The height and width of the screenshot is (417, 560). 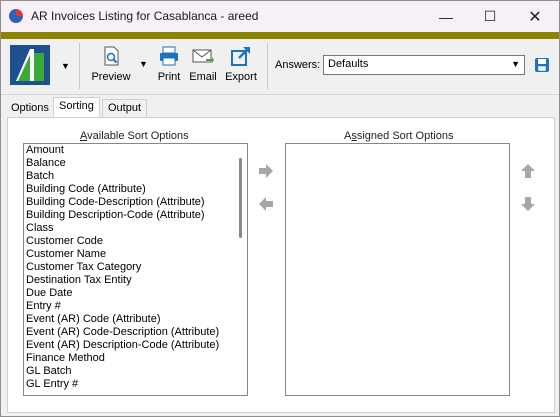 What do you see at coordinates (30, 65) in the screenshot?
I see `app-logo-icon` at bounding box center [30, 65].